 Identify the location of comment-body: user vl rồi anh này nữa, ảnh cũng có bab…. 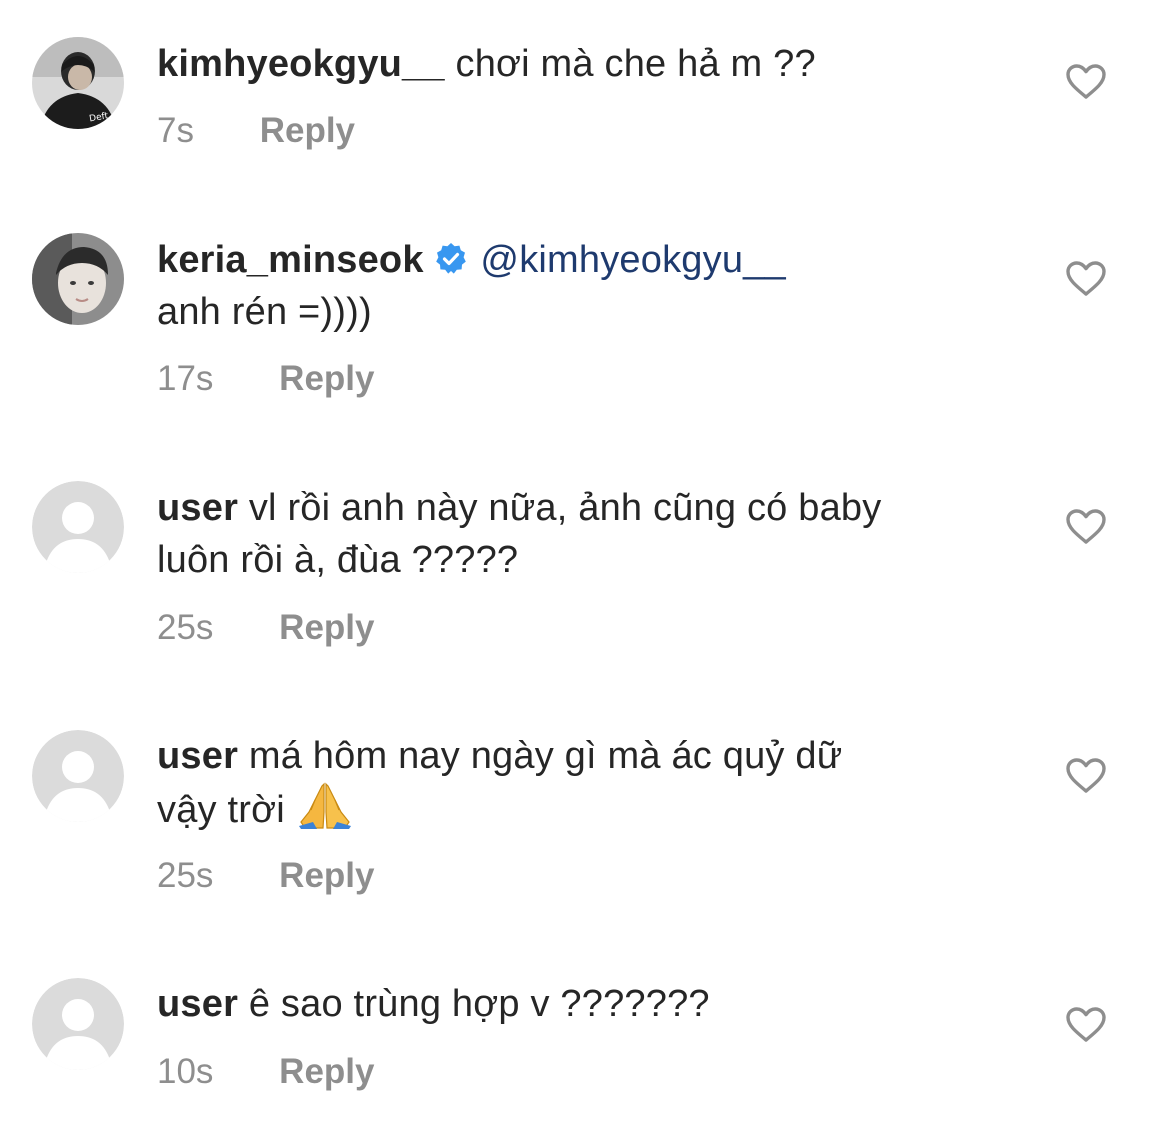
(587, 534).